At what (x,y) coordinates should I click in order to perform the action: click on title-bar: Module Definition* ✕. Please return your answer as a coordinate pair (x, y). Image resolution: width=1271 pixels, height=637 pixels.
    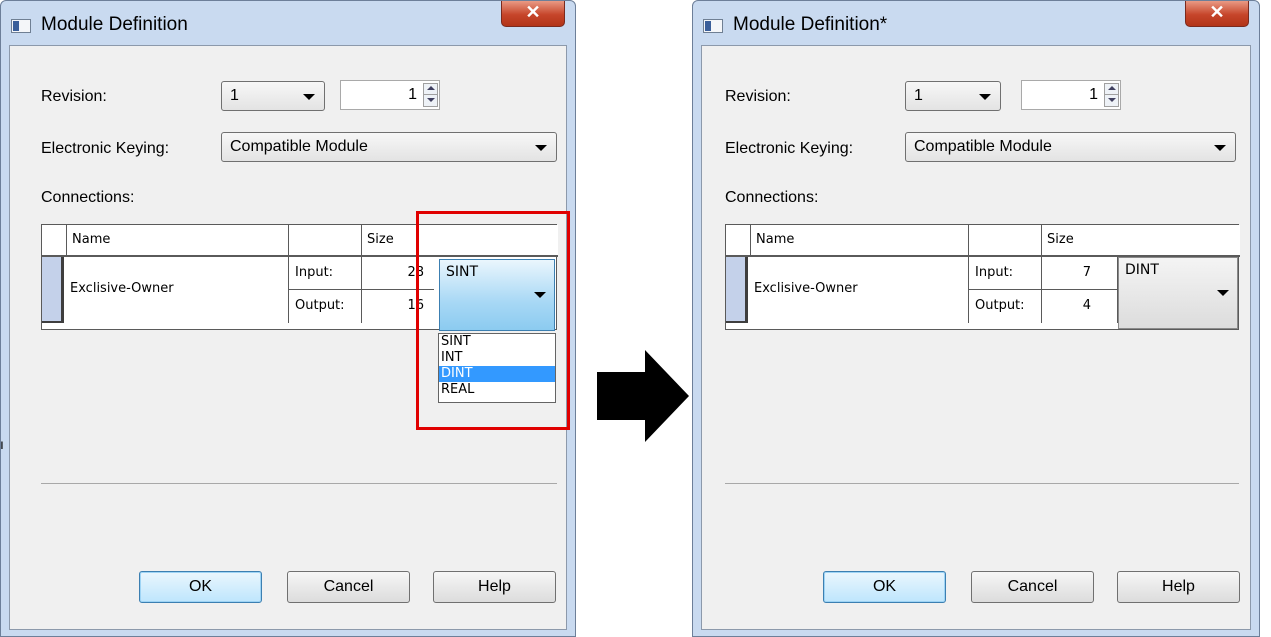
    Looking at the image, I should click on (976, 23).